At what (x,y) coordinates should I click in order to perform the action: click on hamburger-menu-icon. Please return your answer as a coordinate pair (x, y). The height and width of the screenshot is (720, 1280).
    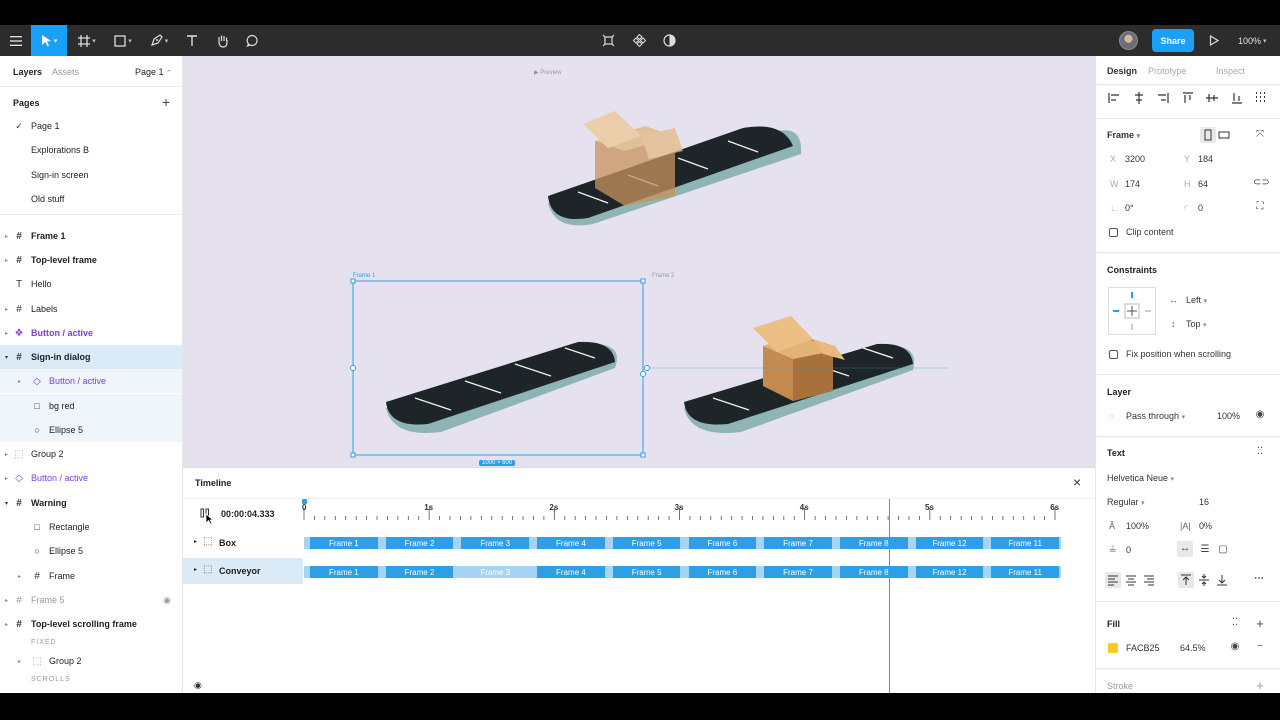
    Looking at the image, I should click on (16, 40).